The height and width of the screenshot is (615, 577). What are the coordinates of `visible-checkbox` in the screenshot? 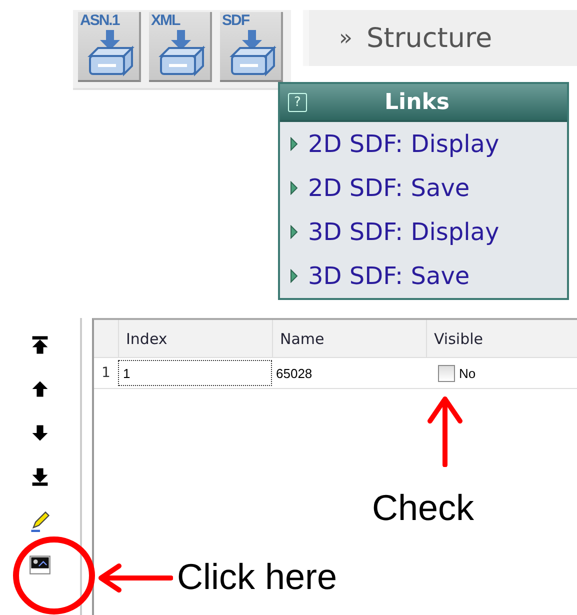 It's located at (446, 373).